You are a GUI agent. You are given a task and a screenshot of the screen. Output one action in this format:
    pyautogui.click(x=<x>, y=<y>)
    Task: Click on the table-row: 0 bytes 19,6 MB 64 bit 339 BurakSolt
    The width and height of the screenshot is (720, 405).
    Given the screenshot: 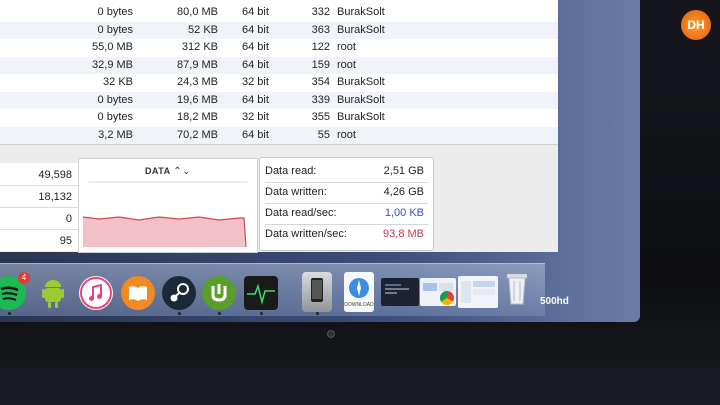 What is the action you would take?
    pyautogui.click(x=279, y=100)
    